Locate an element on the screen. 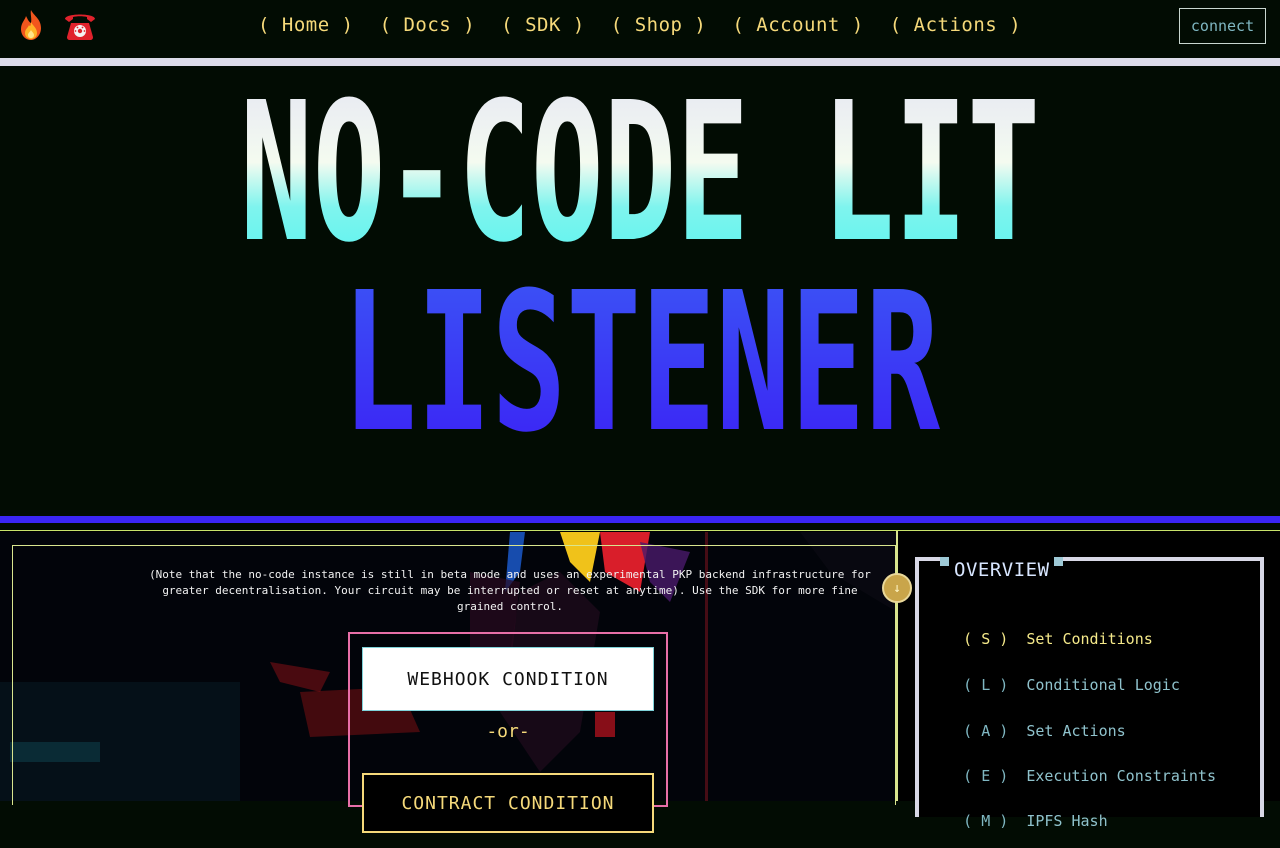 This screenshot has width=1280, height=848. nav-link-docs: ( Docs ) is located at coordinates (428, 25).